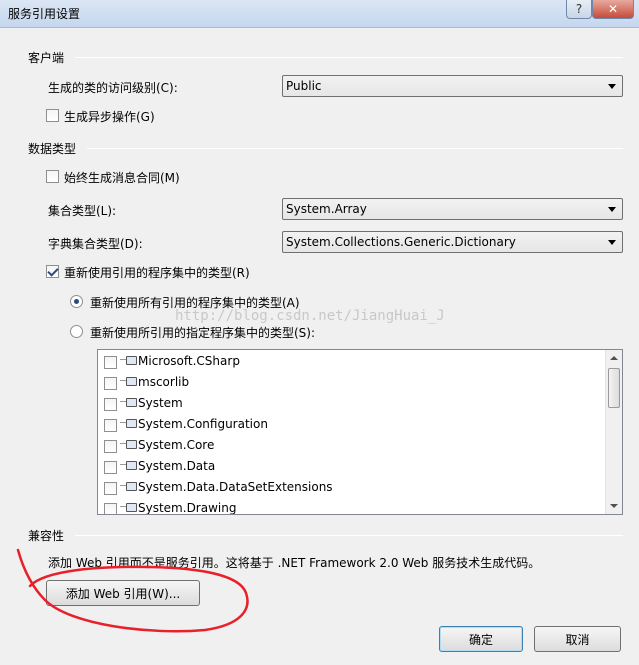 The width and height of the screenshot is (639, 665). I want to click on dictionary-type-value: System.Collections.Generic.Dictionary, so click(401, 242).